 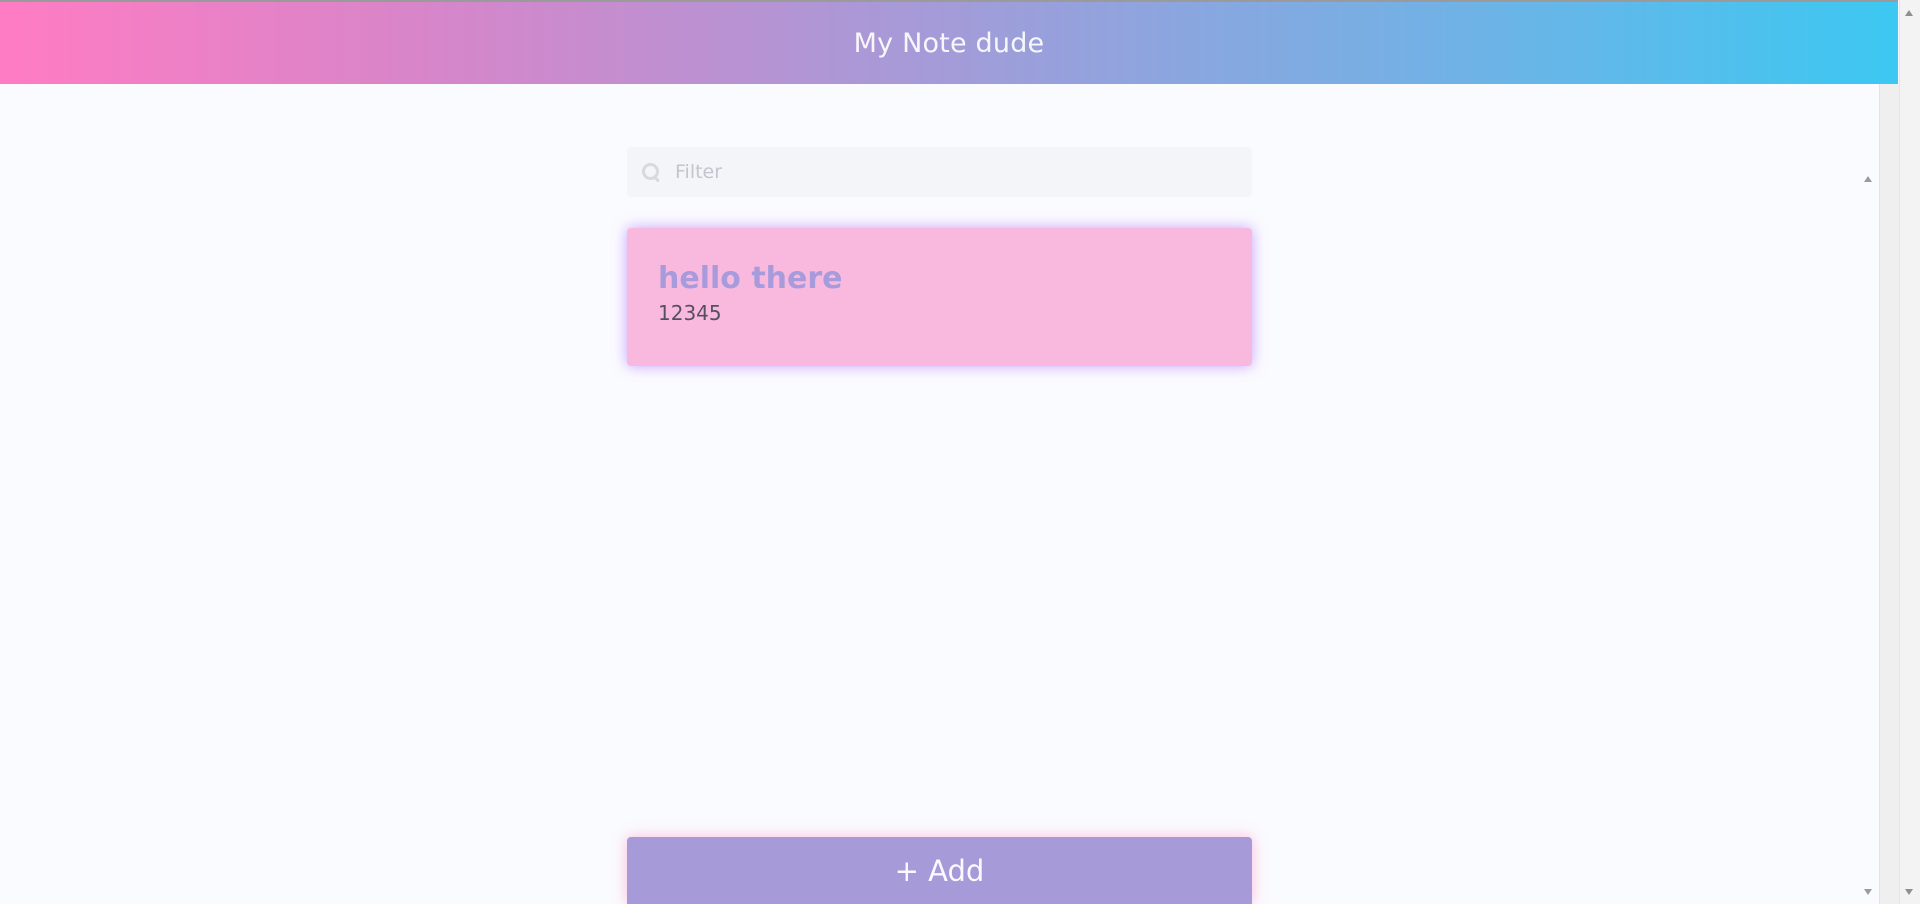 I want to click on page-title: My Note dude, so click(x=949, y=43).